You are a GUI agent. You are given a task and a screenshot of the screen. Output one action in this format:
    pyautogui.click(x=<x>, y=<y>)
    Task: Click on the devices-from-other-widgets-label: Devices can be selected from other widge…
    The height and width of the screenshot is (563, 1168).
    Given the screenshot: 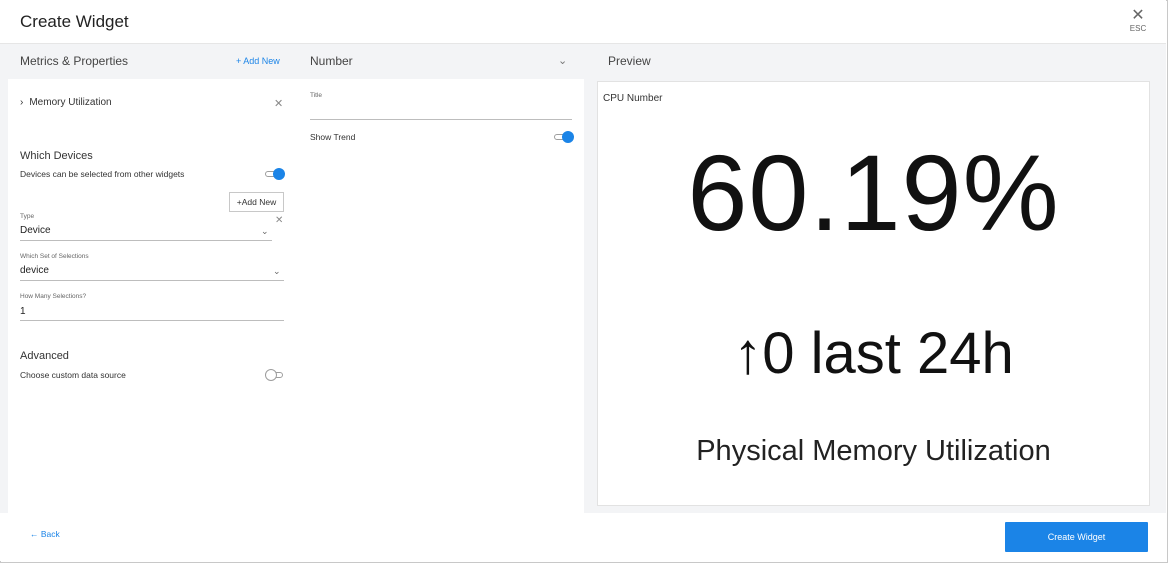 What is the action you would take?
    pyautogui.click(x=102, y=174)
    